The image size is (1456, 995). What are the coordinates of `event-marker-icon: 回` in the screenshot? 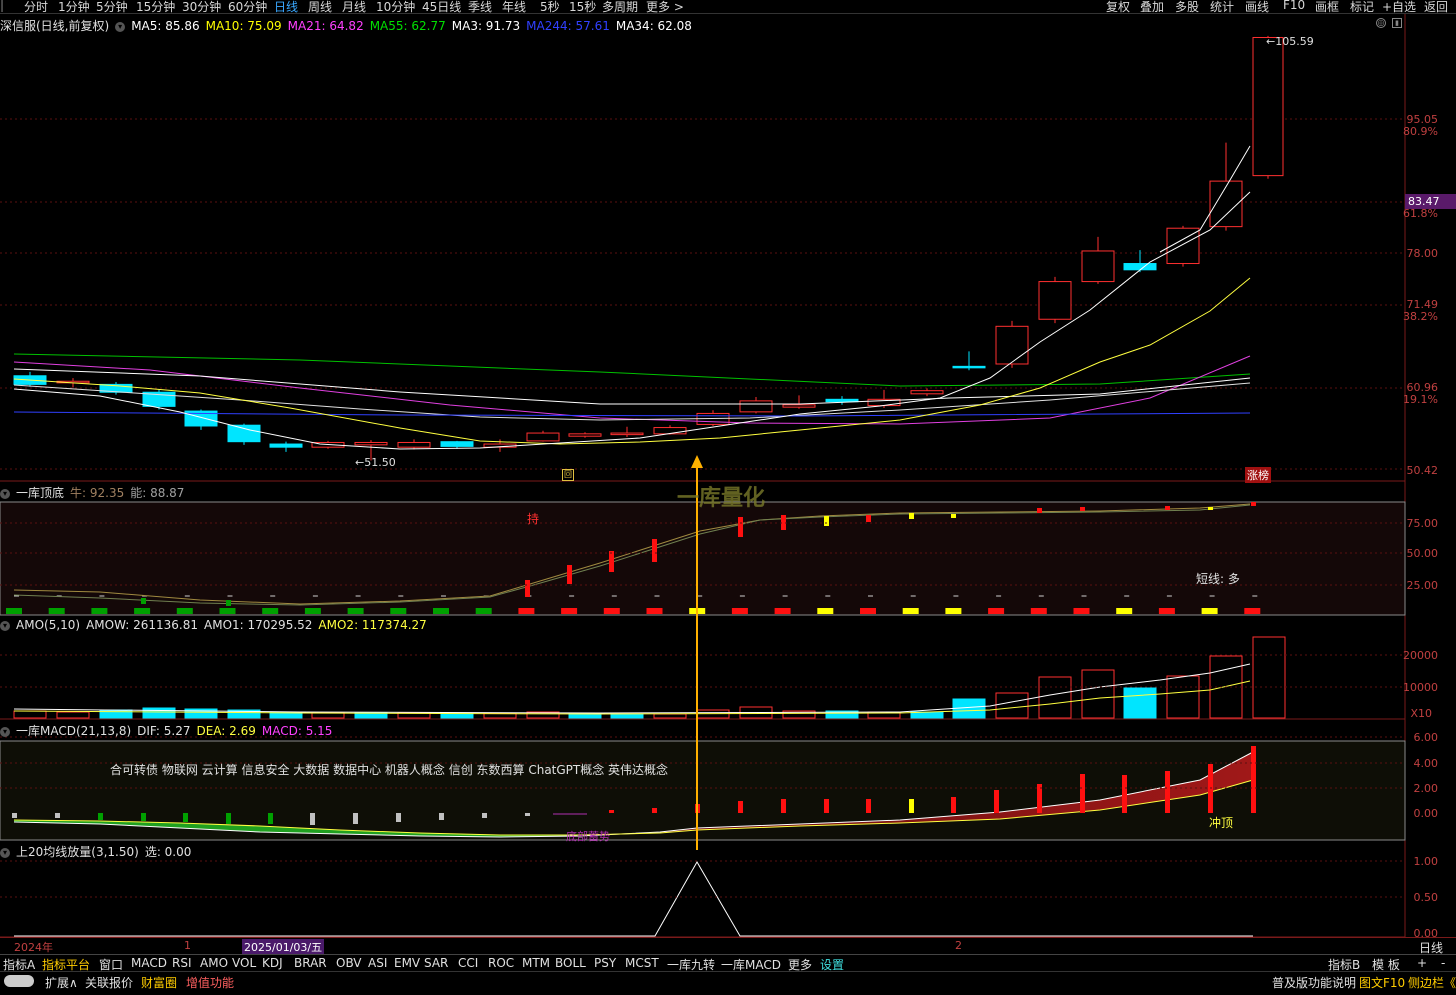 It's located at (568, 475).